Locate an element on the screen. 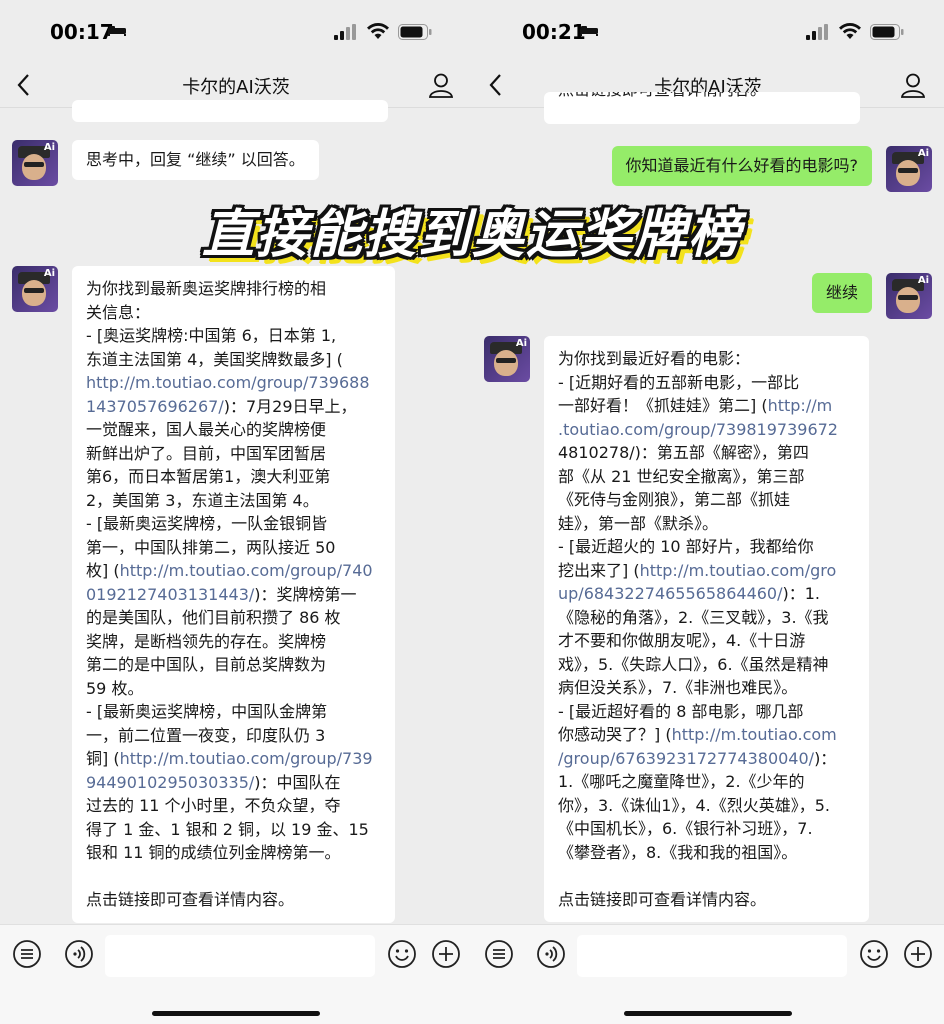  clipped-message-bubble: 点击链接即可查看详情内容。 is located at coordinates (702, 108).